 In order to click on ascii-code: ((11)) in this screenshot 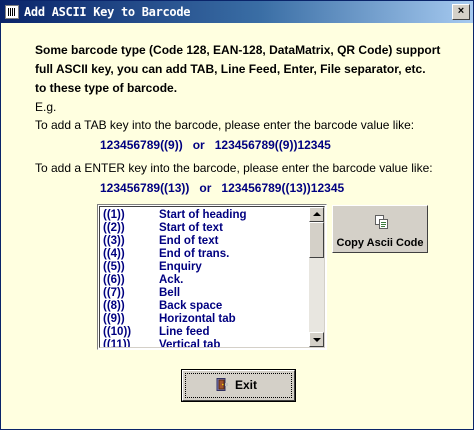, I will do `click(117, 343)`.